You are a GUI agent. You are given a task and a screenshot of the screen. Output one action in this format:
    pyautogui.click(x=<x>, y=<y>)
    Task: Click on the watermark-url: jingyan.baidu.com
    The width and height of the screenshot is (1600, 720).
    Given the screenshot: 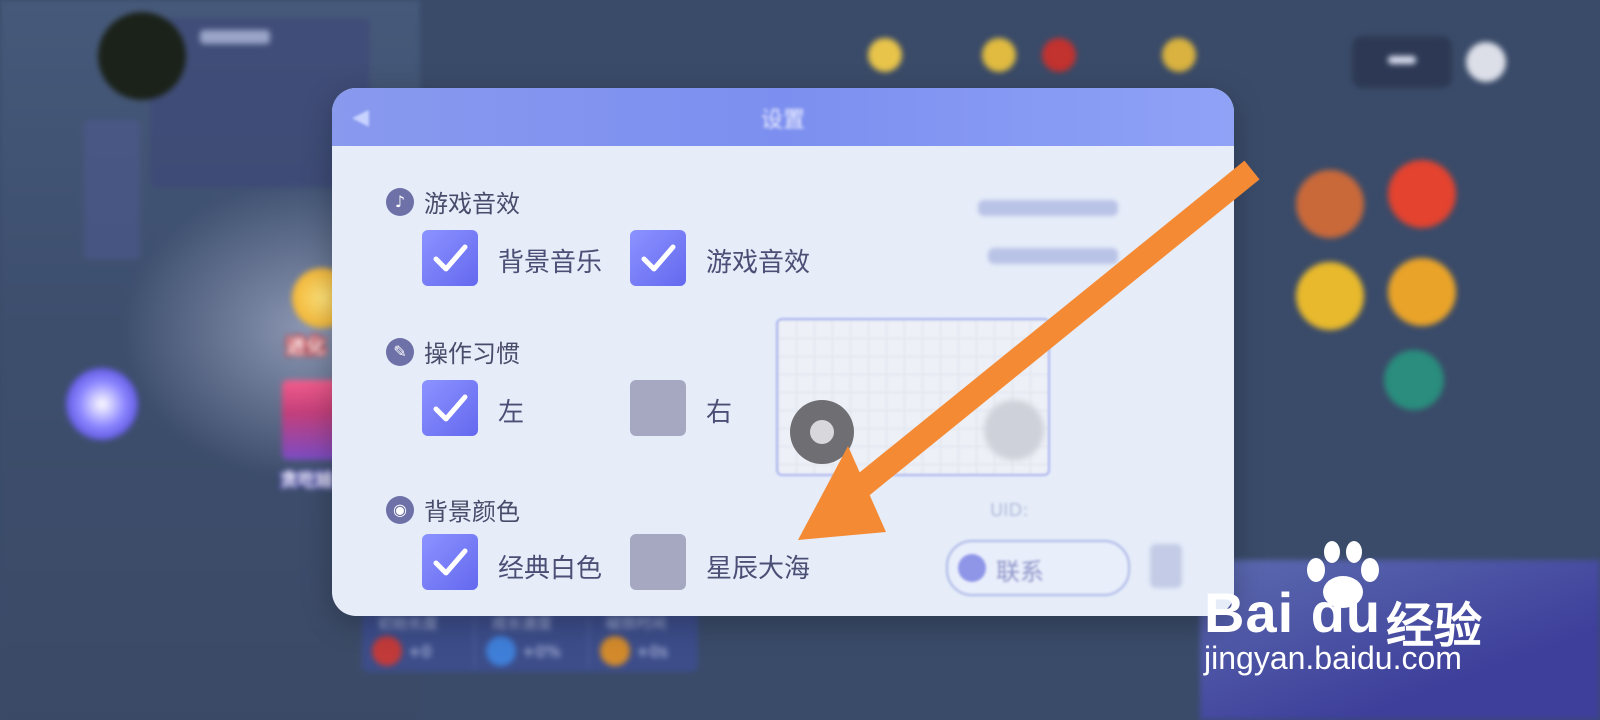 What is the action you would take?
    pyautogui.click(x=1333, y=658)
    